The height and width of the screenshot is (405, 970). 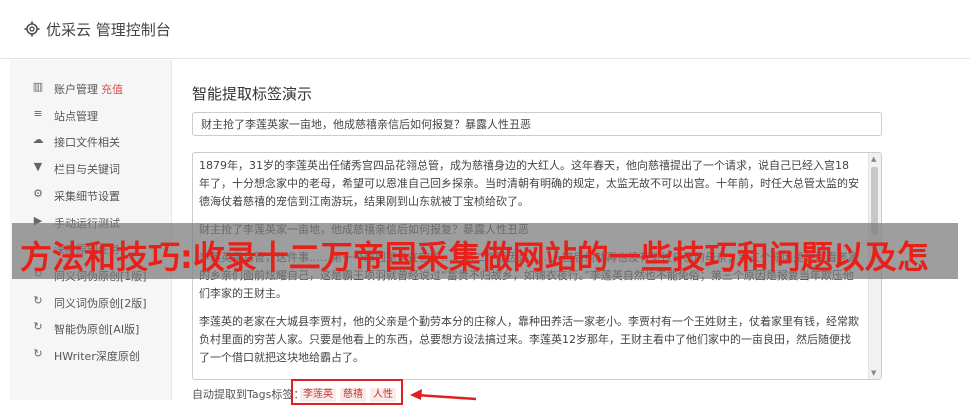 I want to click on list-icon: ≡, so click(x=38, y=113).